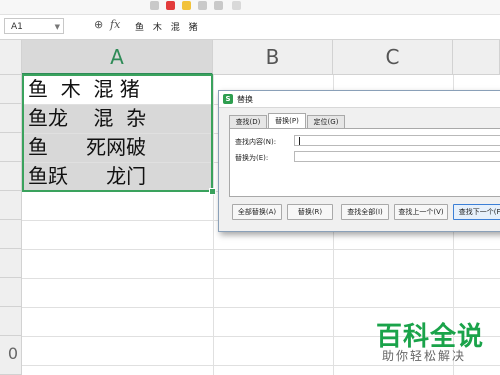 This screenshot has width=500, height=375. What do you see at coordinates (115, 24) in the screenshot?
I see `fx-icon: fx` at bounding box center [115, 24].